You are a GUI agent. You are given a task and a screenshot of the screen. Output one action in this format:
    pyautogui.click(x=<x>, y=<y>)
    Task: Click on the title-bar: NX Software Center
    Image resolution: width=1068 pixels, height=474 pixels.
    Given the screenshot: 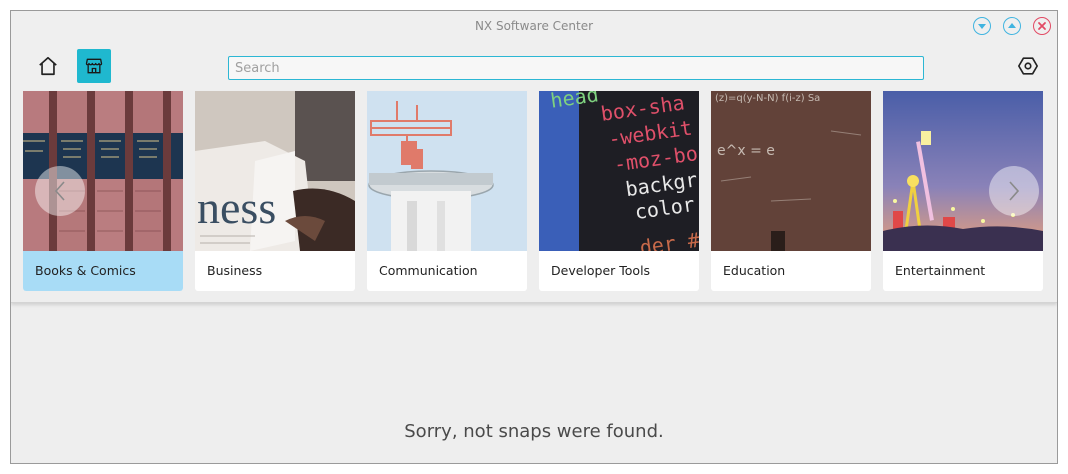 What is the action you would take?
    pyautogui.click(x=534, y=26)
    